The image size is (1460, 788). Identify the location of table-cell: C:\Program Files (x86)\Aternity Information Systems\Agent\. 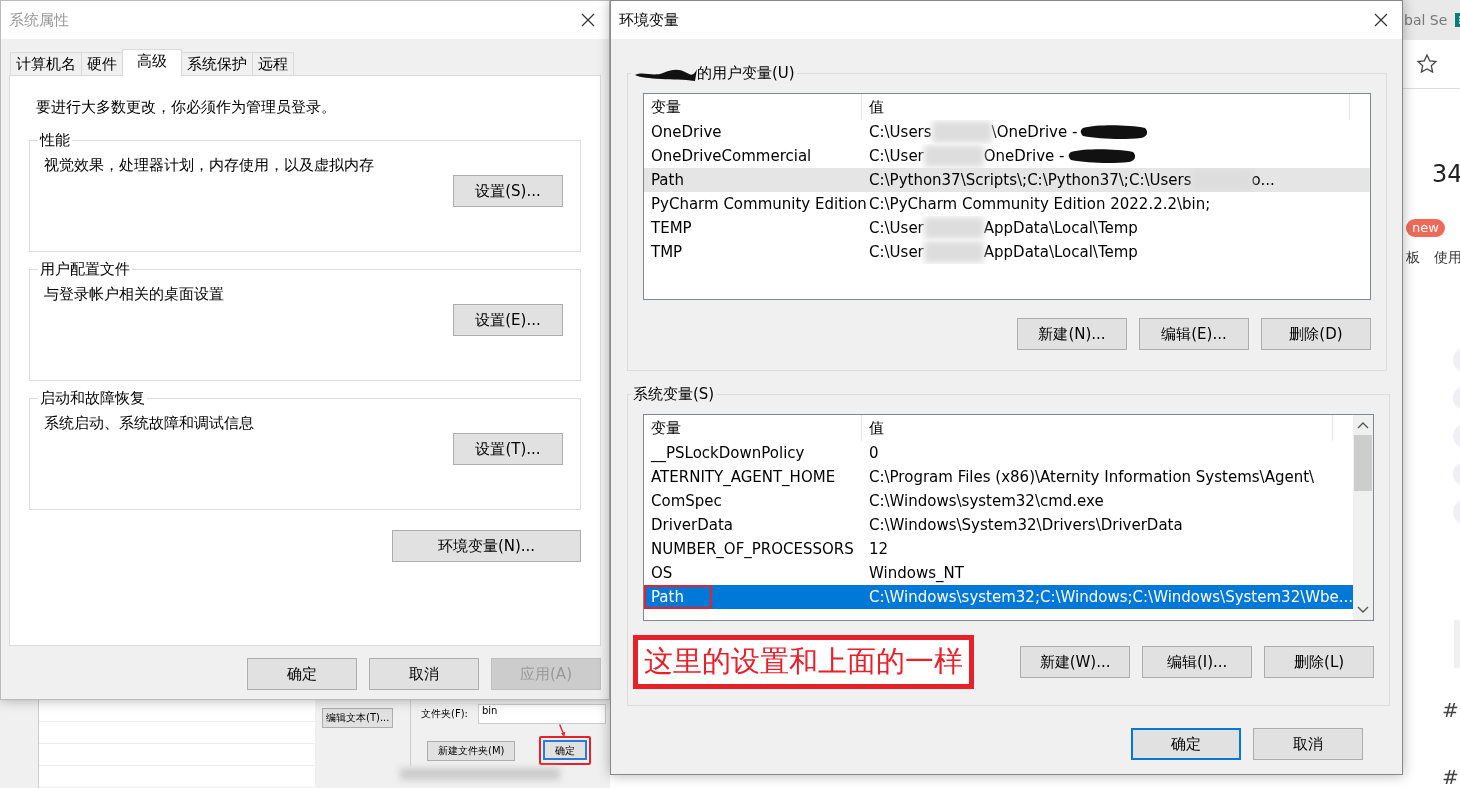
(1092, 477).